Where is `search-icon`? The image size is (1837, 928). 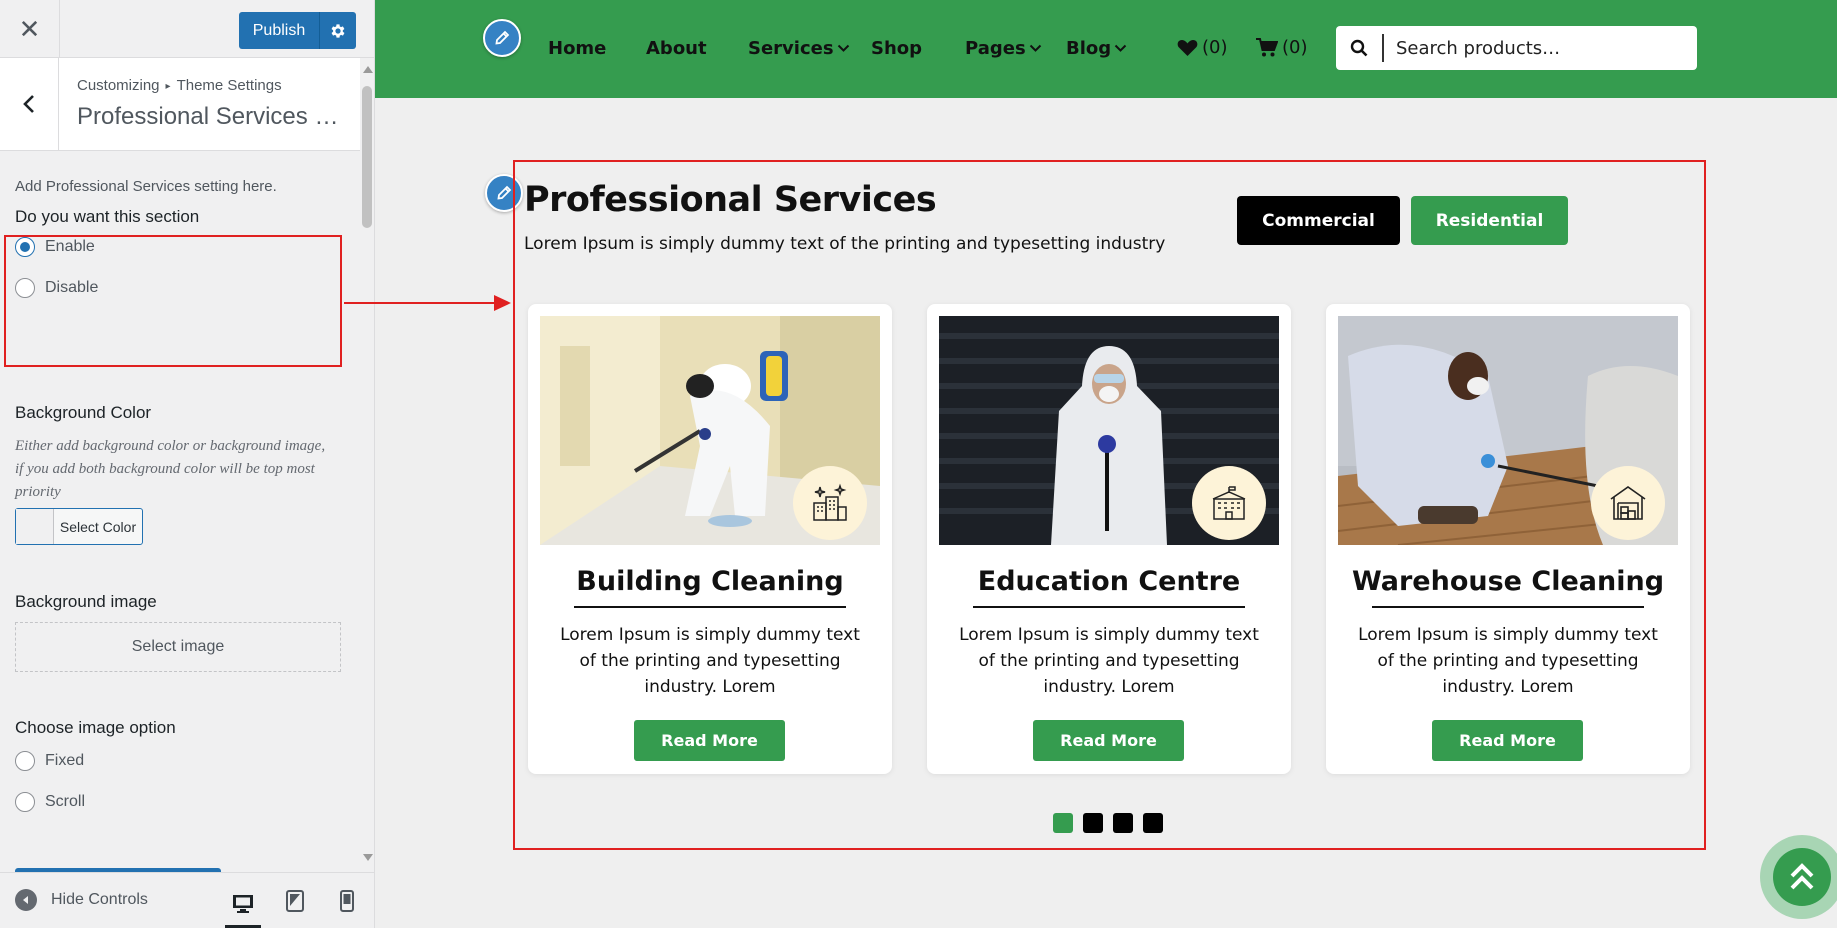 search-icon is located at coordinates (1360, 48).